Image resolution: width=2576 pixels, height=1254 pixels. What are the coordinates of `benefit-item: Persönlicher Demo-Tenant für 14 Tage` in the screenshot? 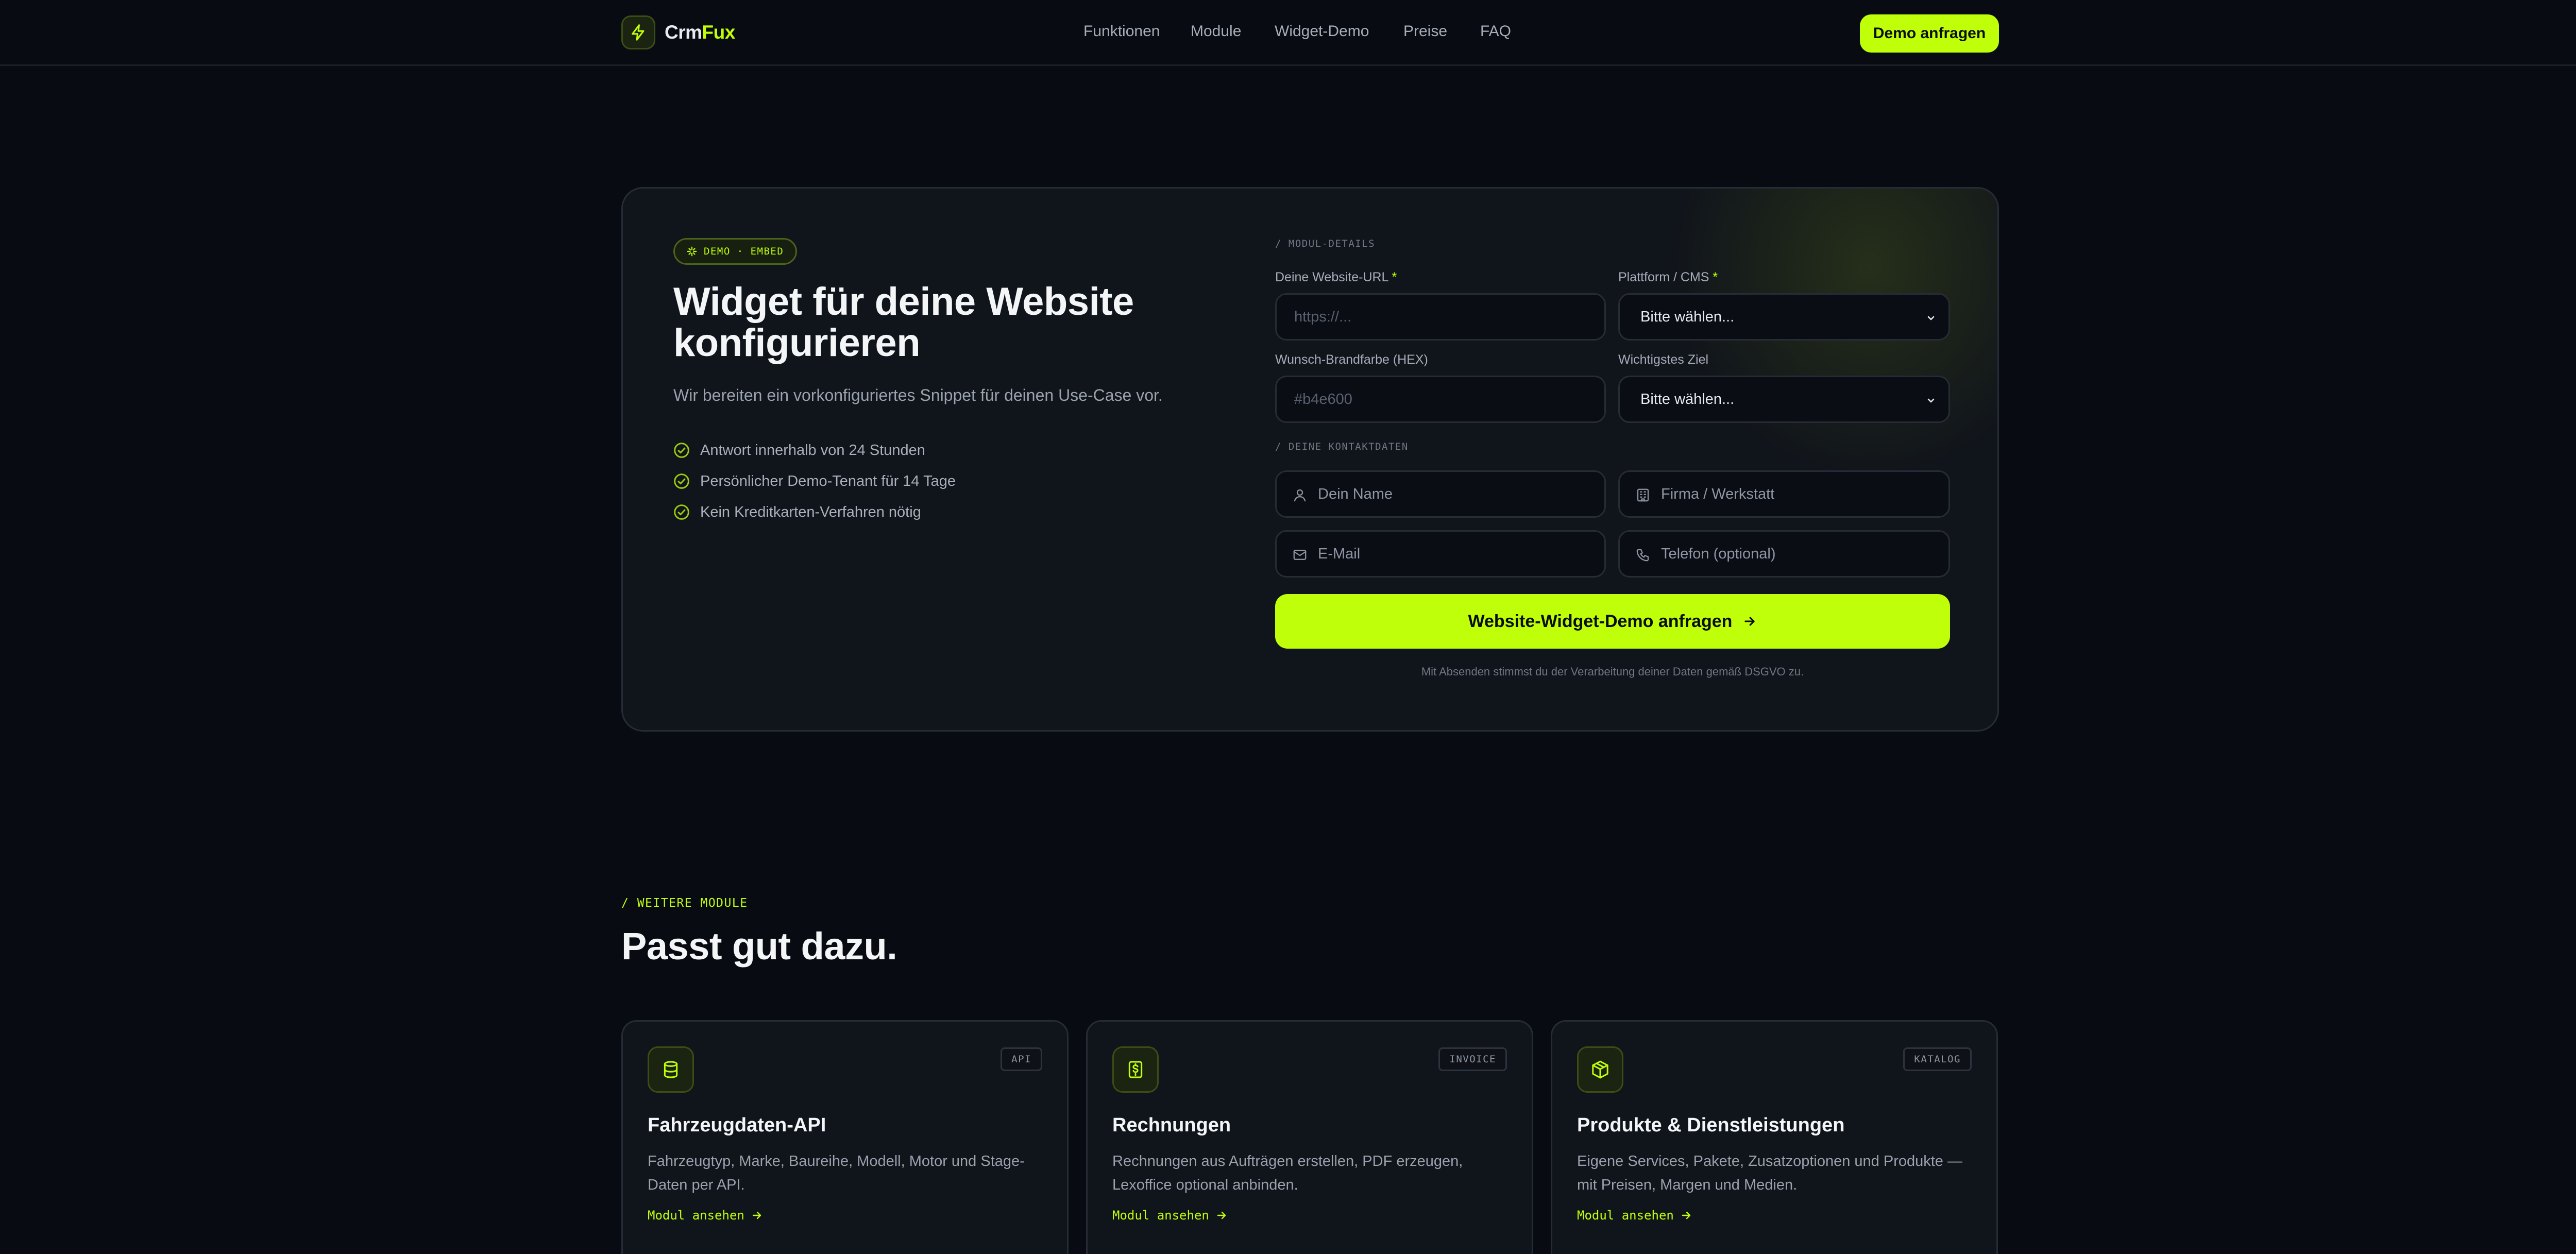 It's located at (814, 482).